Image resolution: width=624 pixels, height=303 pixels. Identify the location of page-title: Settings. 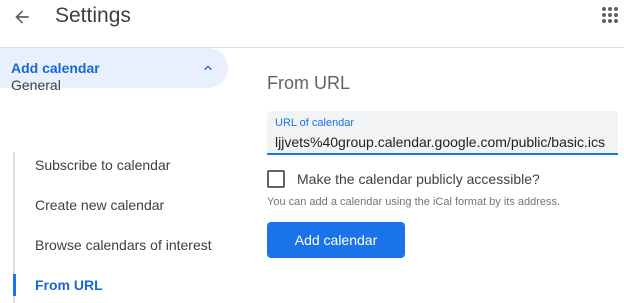
(93, 15).